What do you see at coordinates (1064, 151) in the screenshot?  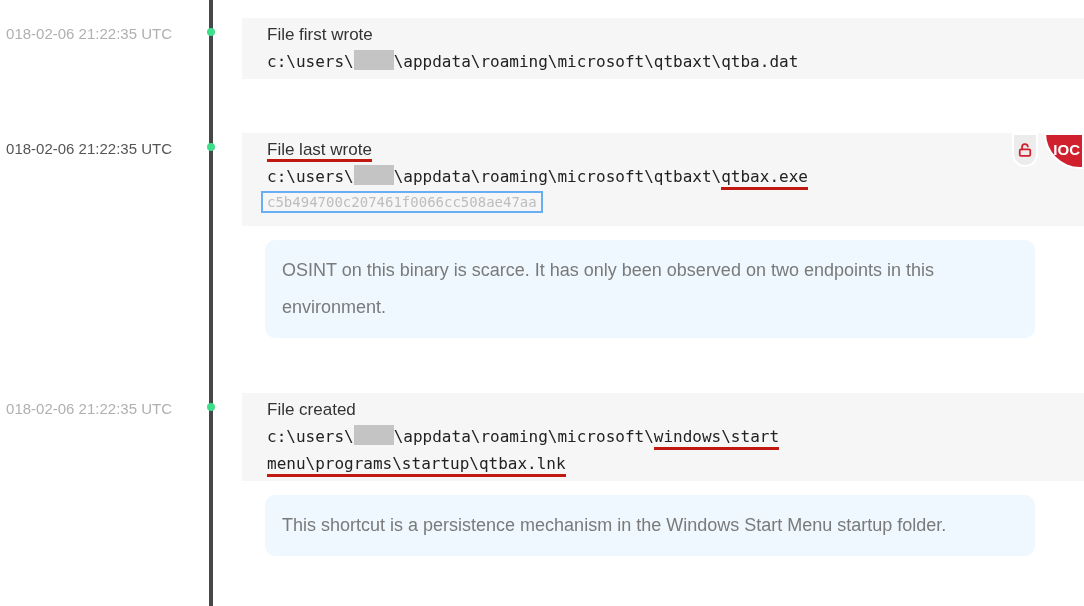 I see `ioc-badge: IOC` at bounding box center [1064, 151].